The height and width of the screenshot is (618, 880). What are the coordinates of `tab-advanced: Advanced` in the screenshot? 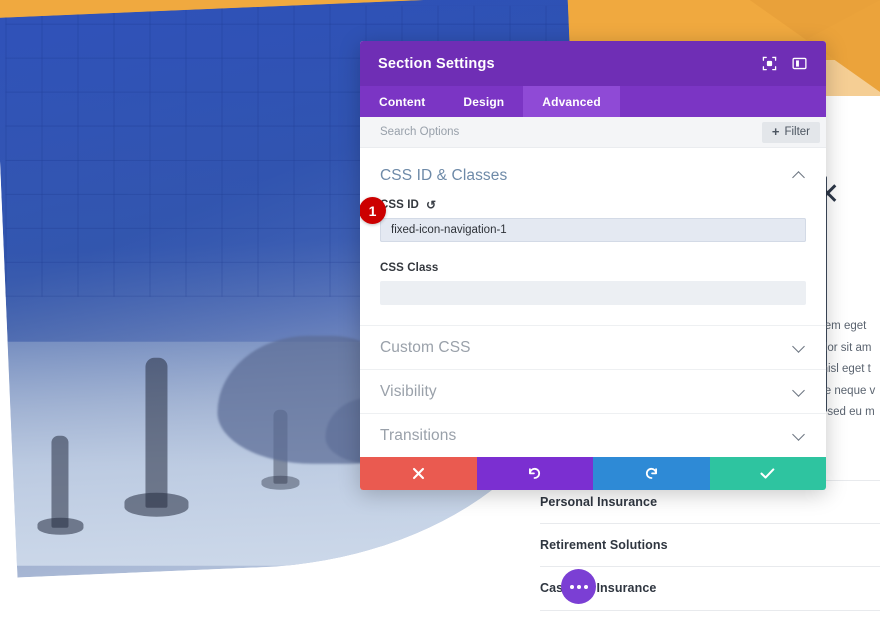 It's located at (571, 101).